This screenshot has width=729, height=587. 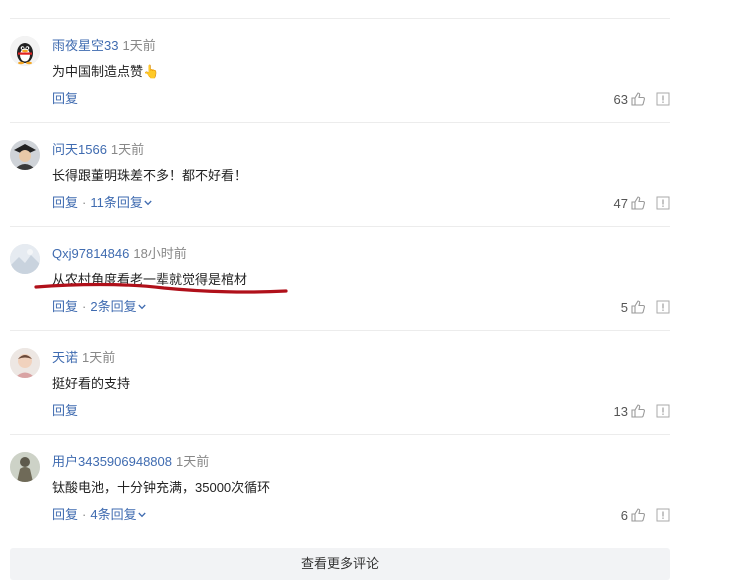 What do you see at coordinates (112, 461) in the screenshot?
I see `username: 用户3435906948808` at bounding box center [112, 461].